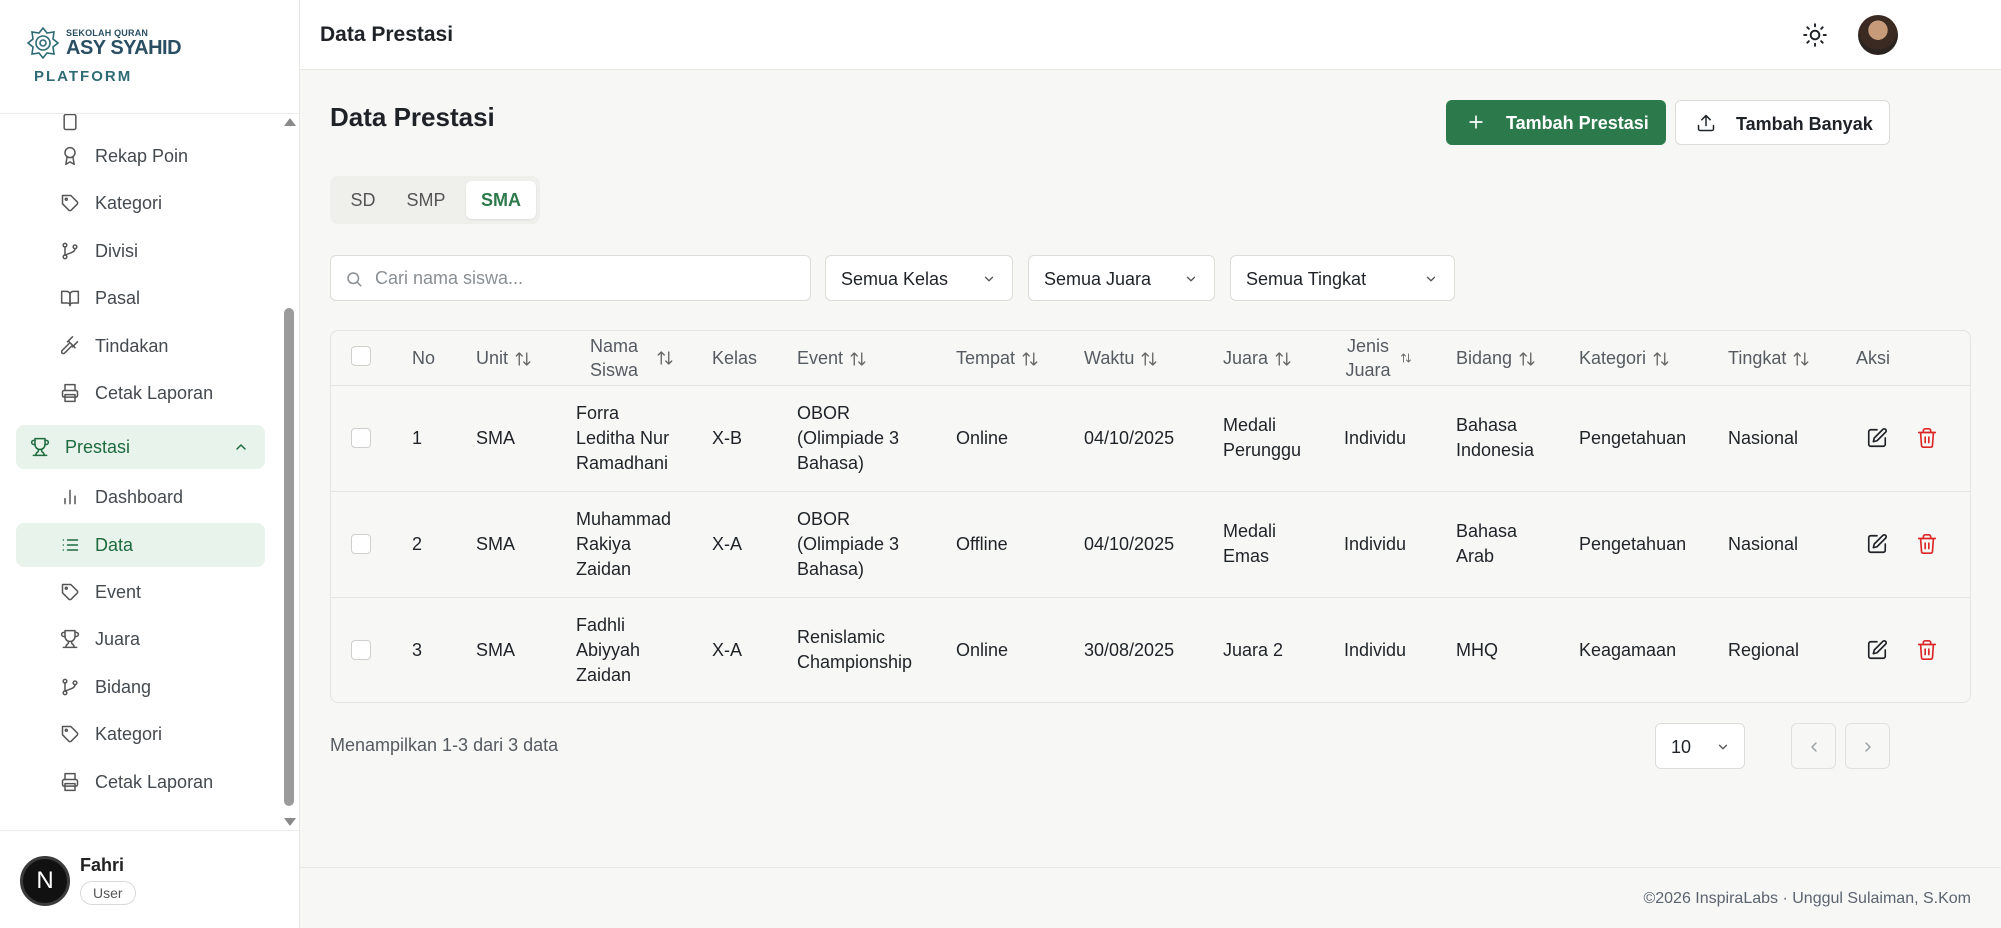 The height and width of the screenshot is (928, 2001). Describe the element at coordinates (1624, 358) in the screenshot. I see `col-kategori: Kategori` at that location.